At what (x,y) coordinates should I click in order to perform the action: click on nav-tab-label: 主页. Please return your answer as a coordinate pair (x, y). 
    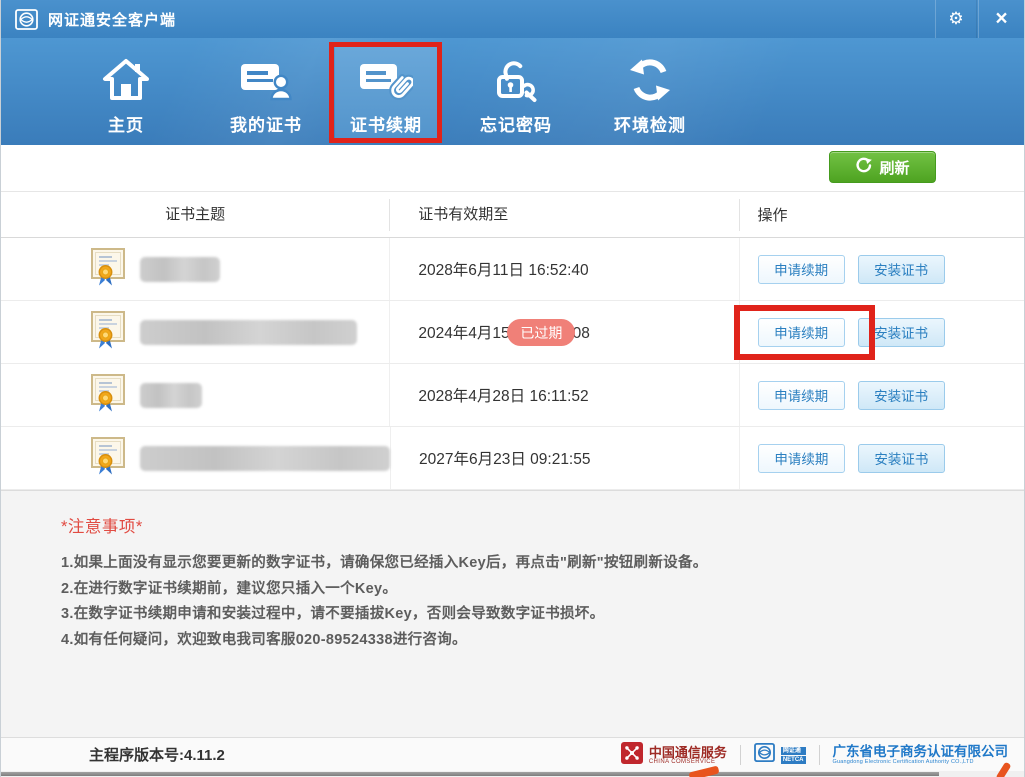
    Looking at the image, I should click on (126, 125).